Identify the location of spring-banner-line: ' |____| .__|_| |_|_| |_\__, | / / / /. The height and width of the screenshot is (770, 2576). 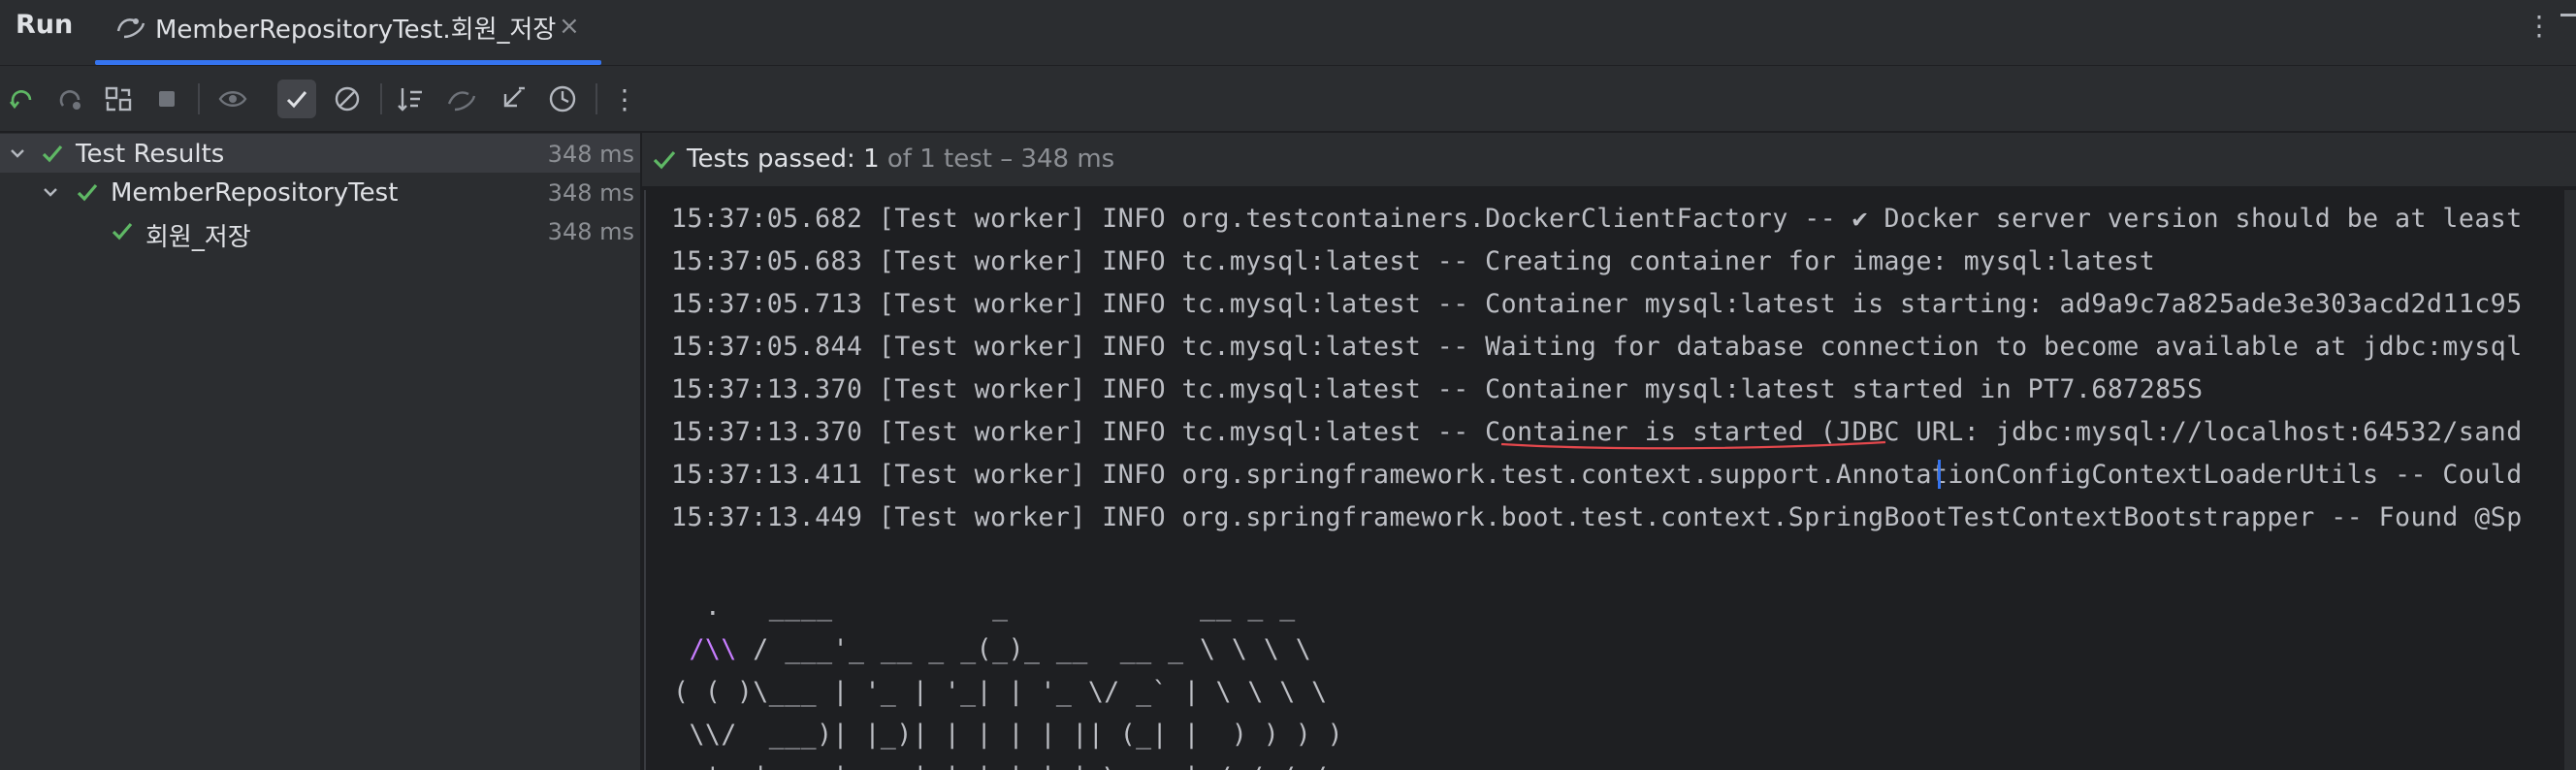
(1000, 766).